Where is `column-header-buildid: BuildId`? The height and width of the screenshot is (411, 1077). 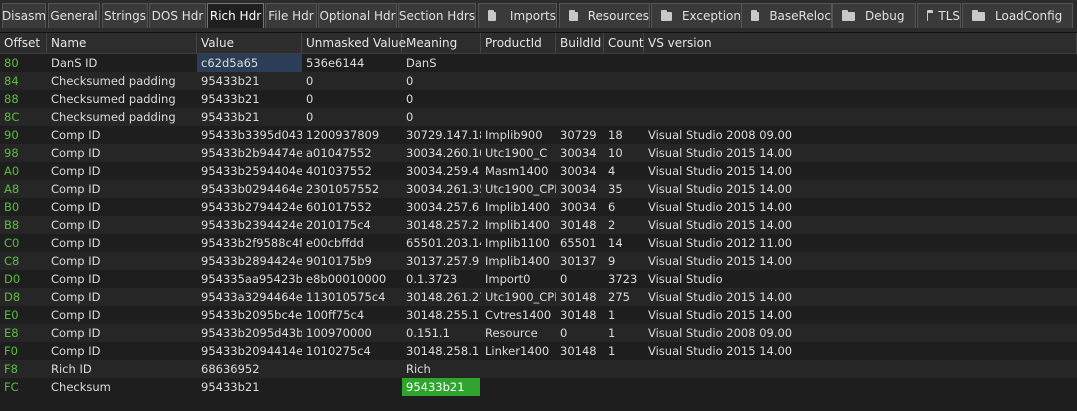 column-header-buildid: BuildId is located at coordinates (580, 43).